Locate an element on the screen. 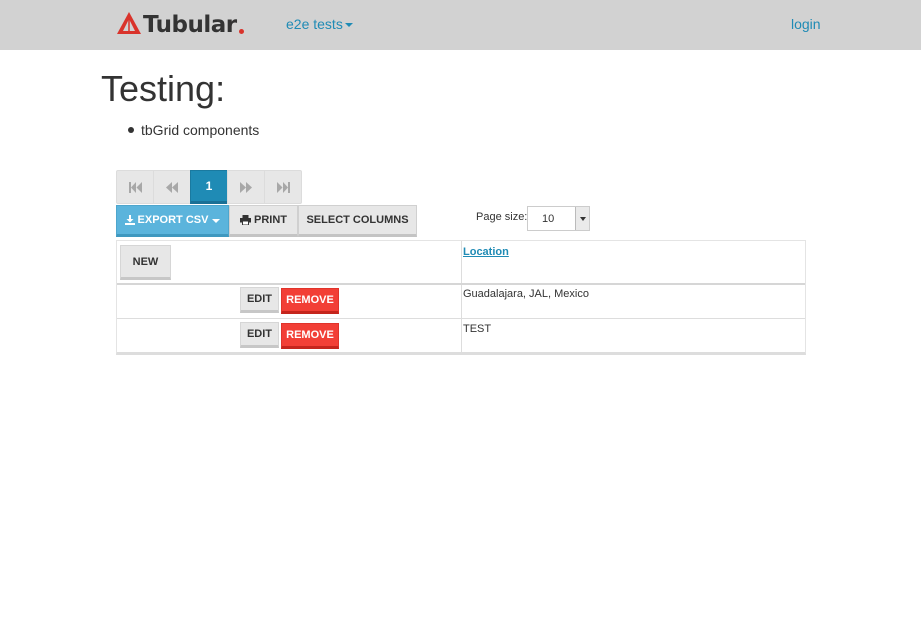 This screenshot has width=921, height=620. new-button: NEW is located at coordinates (145, 262).